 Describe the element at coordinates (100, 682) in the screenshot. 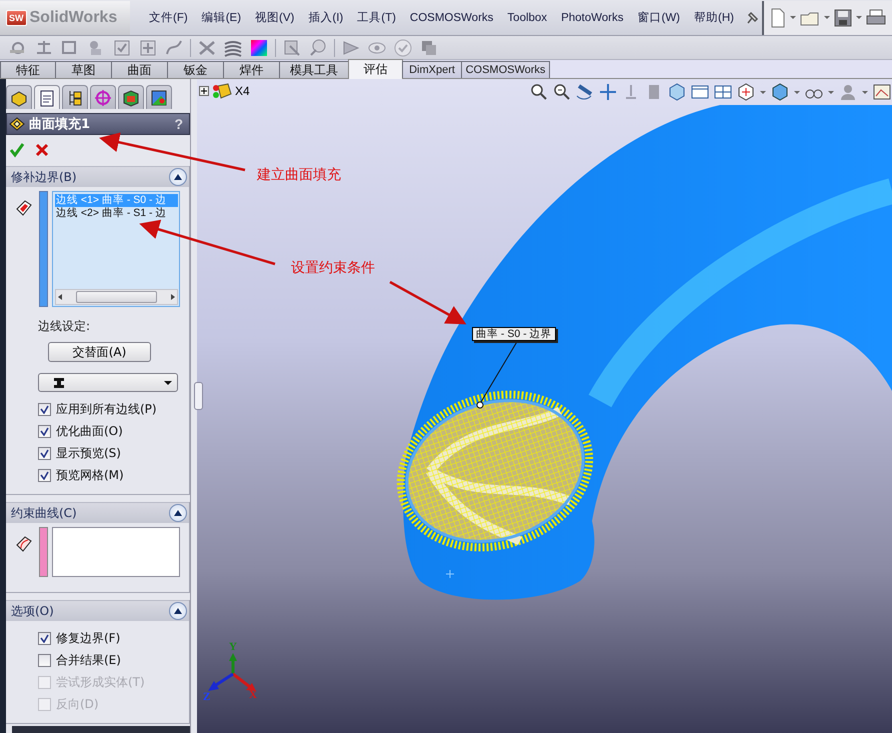

I see `checkbox-label: 尝试形成实体(T)` at that location.